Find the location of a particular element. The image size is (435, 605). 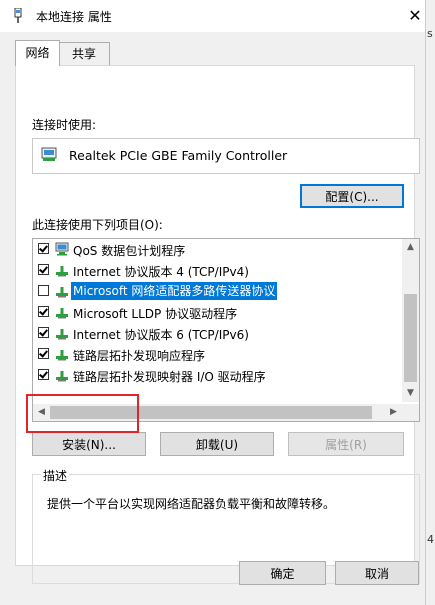

list-item: Internet 协议版本 4 (TCP/IPv4) is located at coordinates (212, 270).